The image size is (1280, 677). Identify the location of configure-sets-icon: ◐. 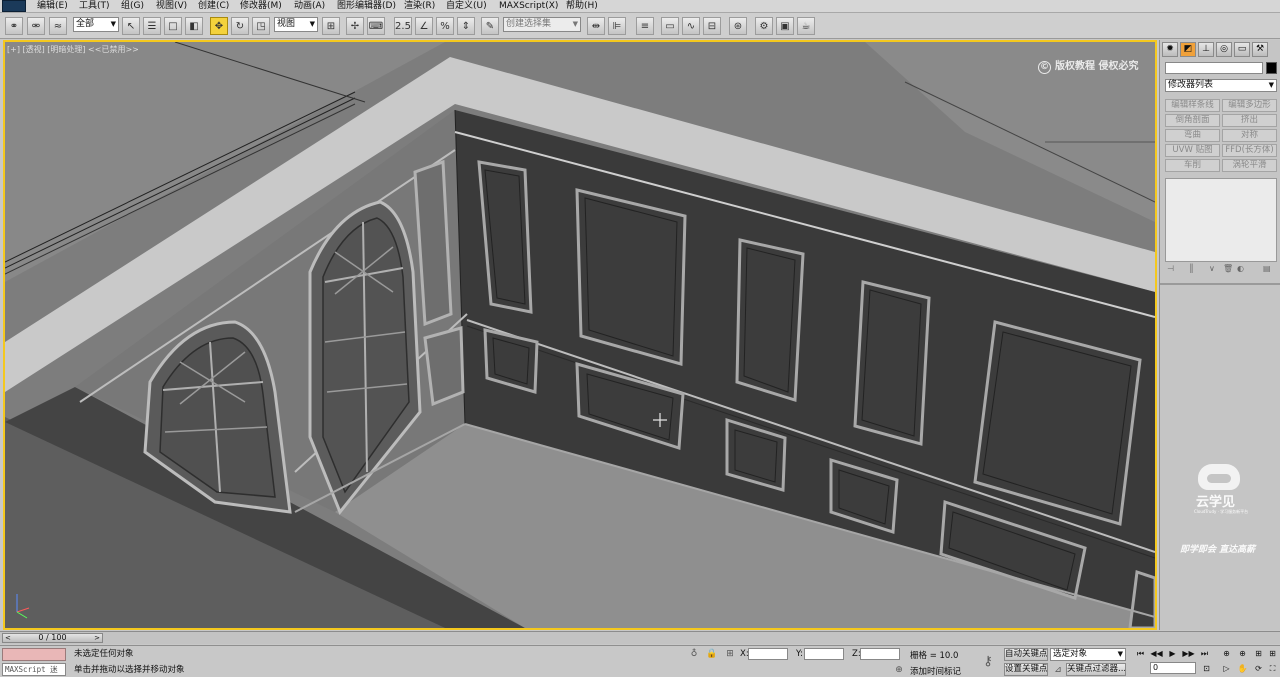
(1240, 268).